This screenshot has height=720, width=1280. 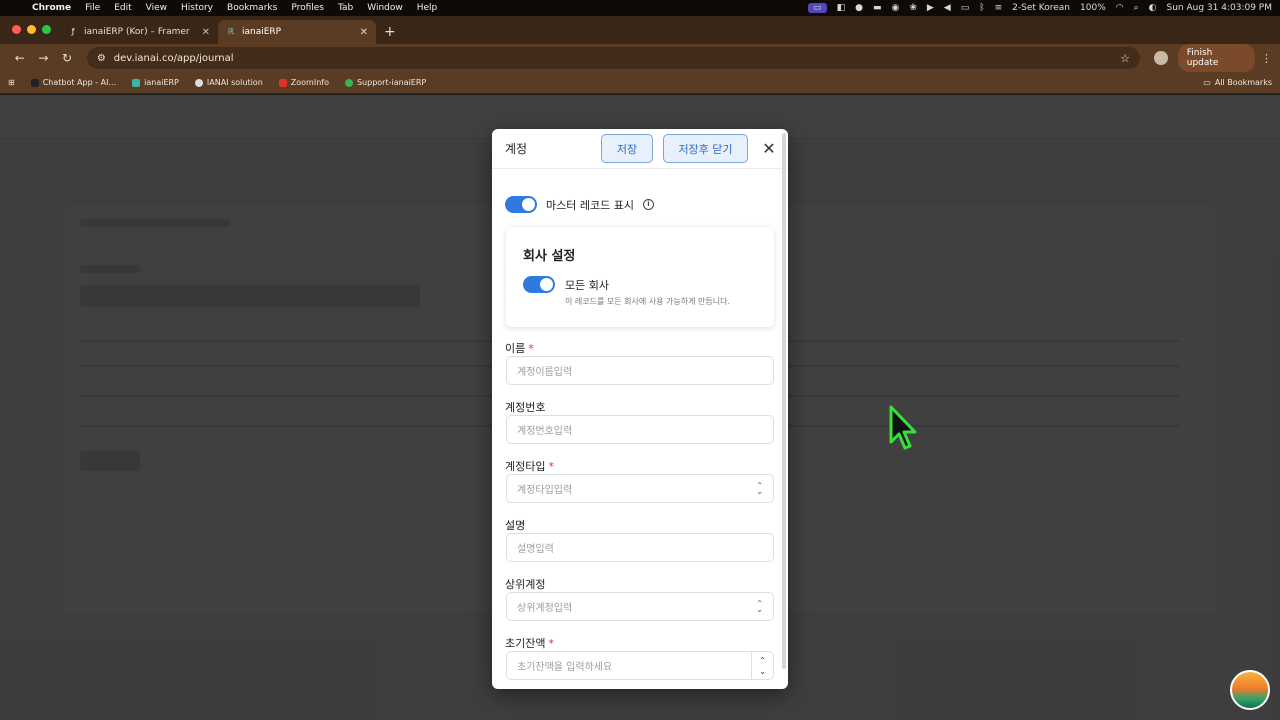 What do you see at coordinates (156, 8) in the screenshot?
I see `menu-view: View` at bounding box center [156, 8].